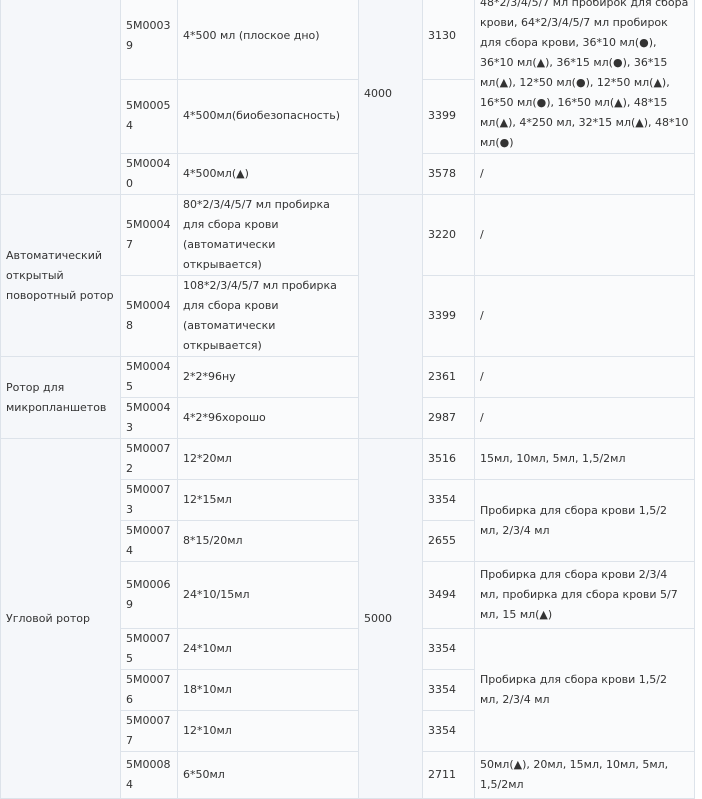 This screenshot has width=702, height=799. Describe the element at coordinates (149, 174) in the screenshot. I see `model-cell: 5M00040` at that location.